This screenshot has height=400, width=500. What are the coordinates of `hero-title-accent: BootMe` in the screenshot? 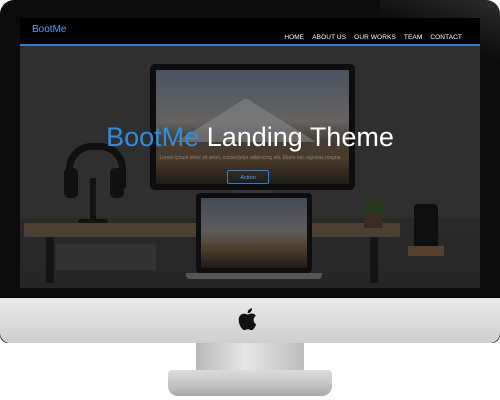 It's located at (153, 137).